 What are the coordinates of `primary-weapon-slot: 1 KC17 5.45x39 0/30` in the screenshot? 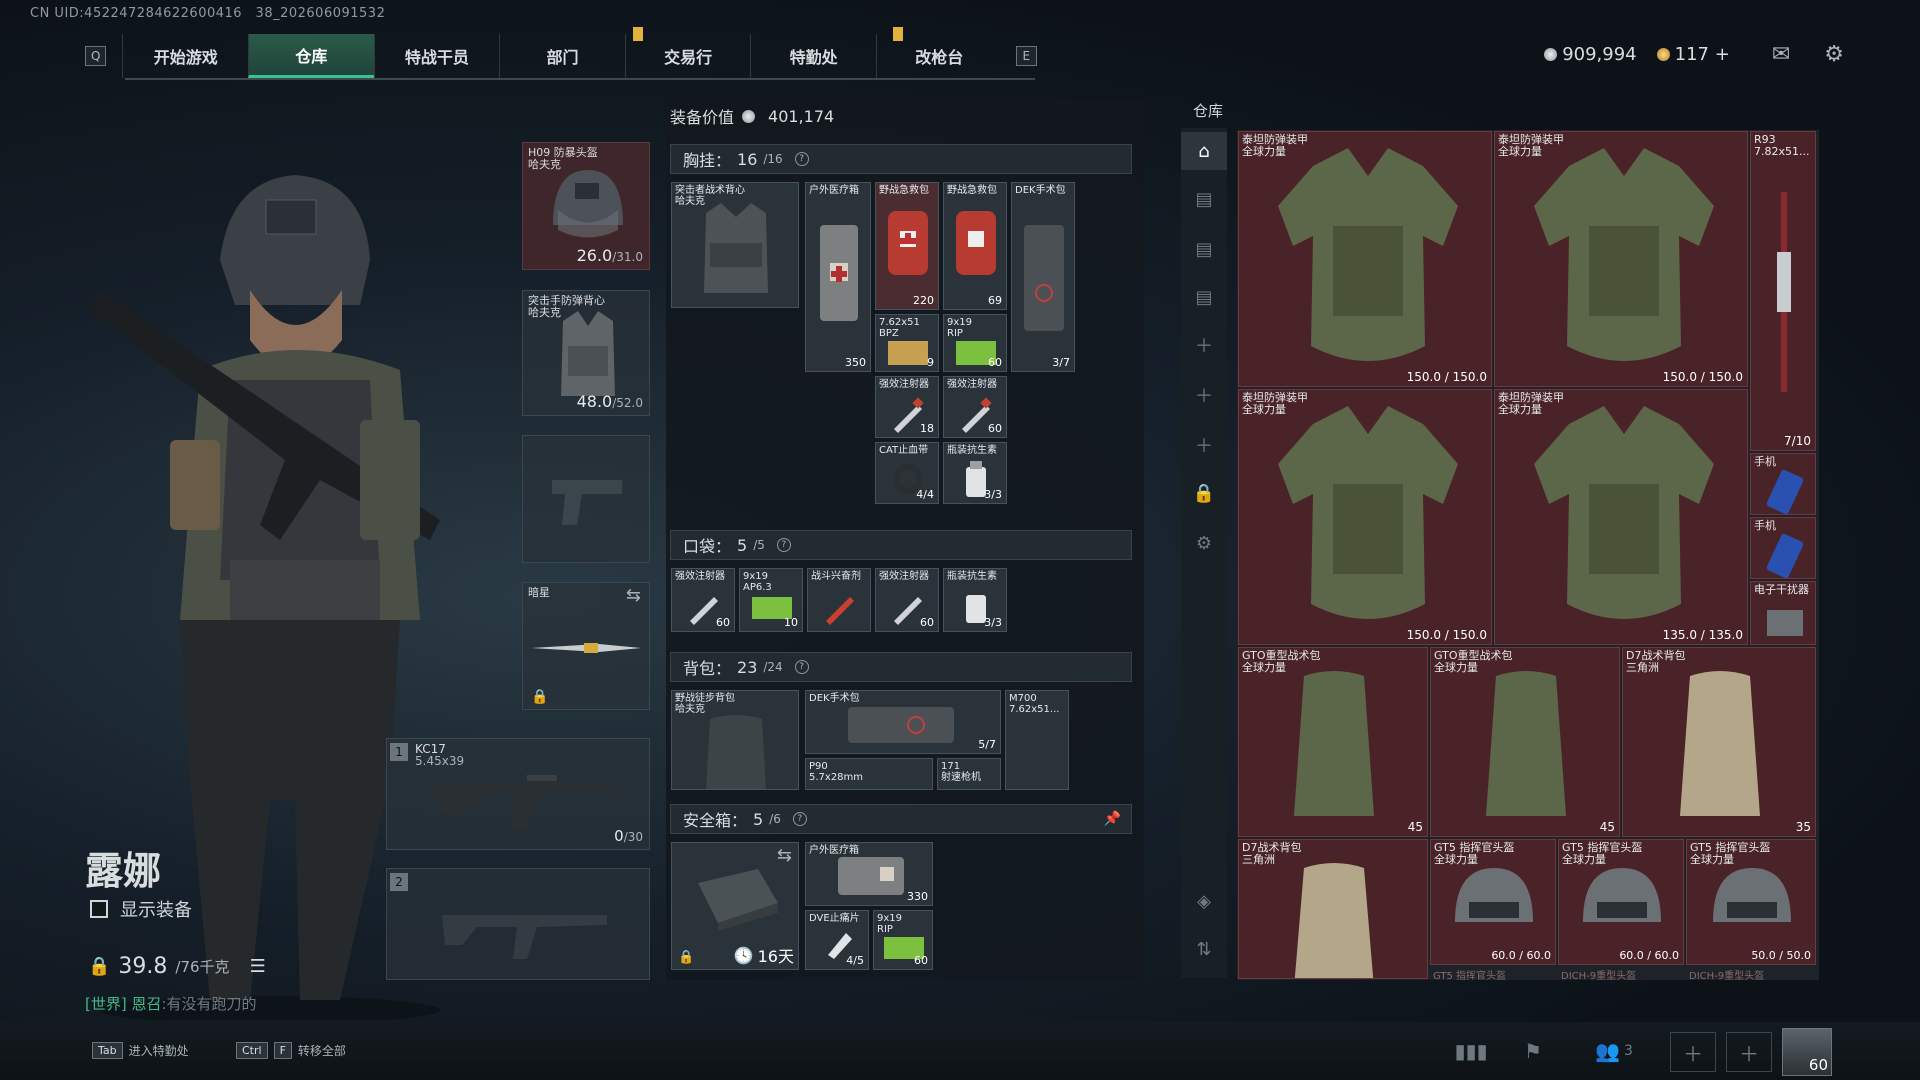 It's located at (518, 794).